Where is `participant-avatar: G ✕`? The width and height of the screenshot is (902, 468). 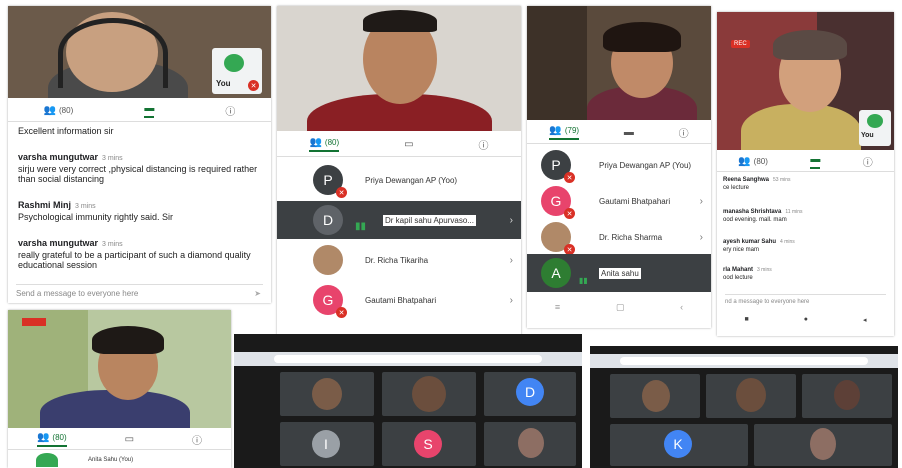 participant-avatar: G ✕ is located at coordinates (330, 301).